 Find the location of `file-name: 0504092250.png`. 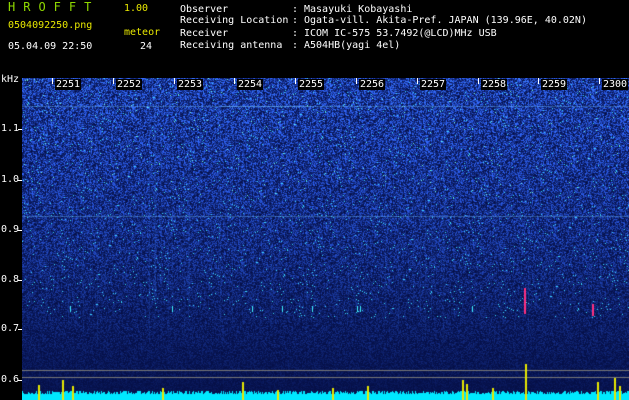

file-name: 0504092250.png is located at coordinates (50, 25).